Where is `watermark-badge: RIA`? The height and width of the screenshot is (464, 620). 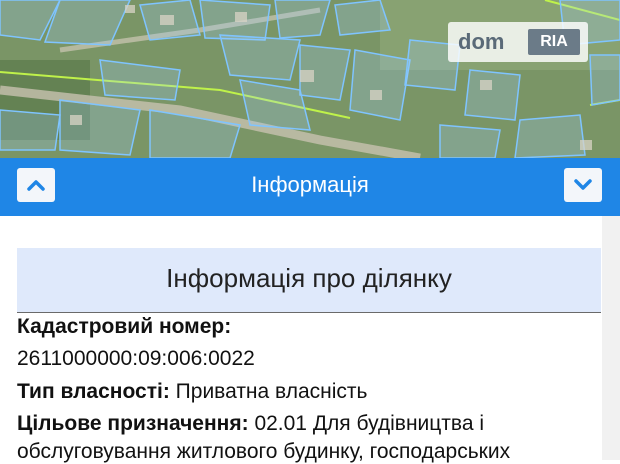 watermark-badge: RIA is located at coordinates (554, 42).